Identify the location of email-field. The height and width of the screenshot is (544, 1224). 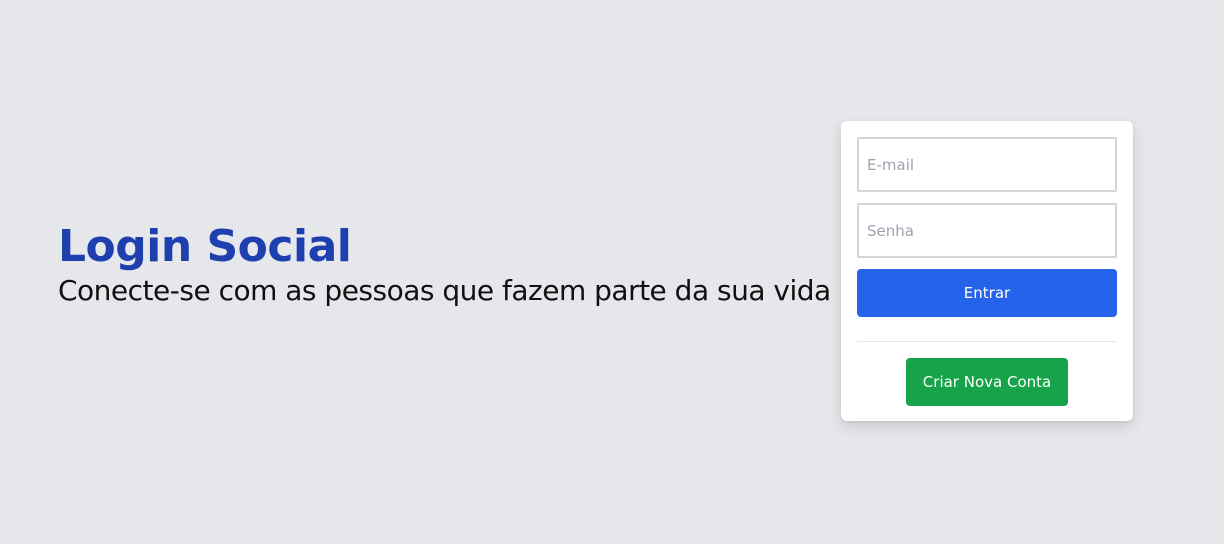
(987, 164).